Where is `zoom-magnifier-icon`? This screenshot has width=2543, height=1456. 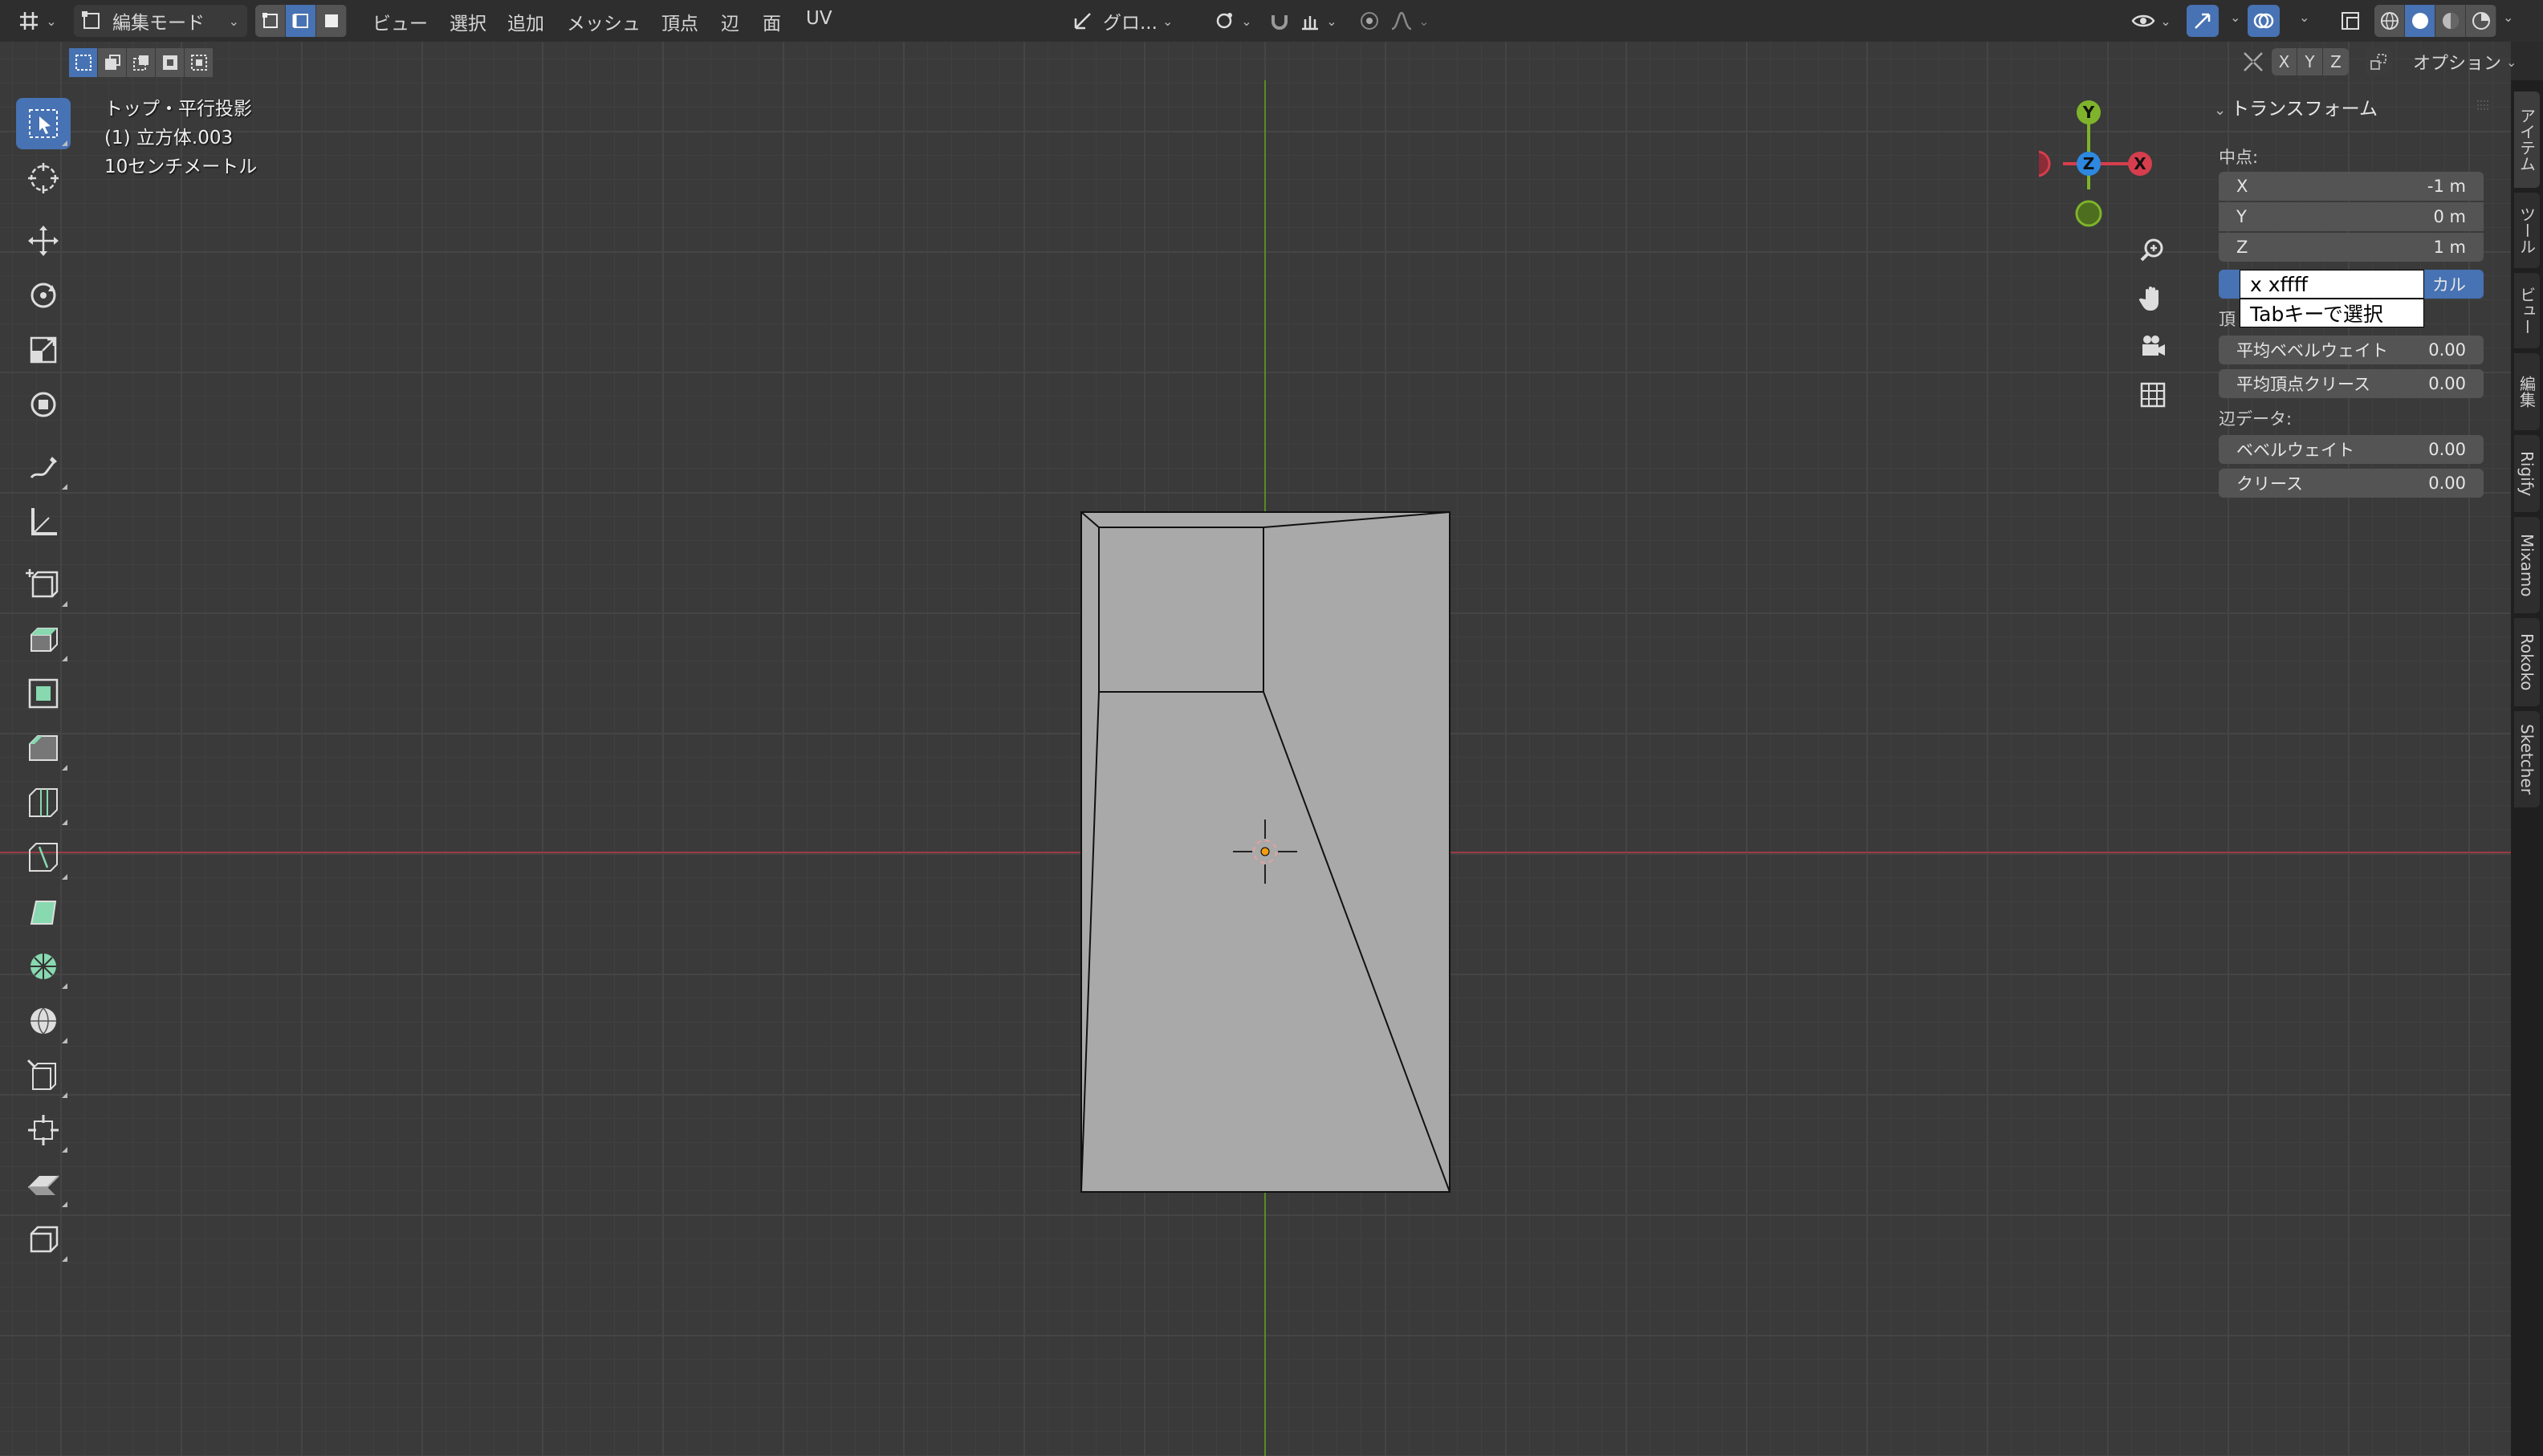
zoom-magnifier-icon is located at coordinates (2152, 250).